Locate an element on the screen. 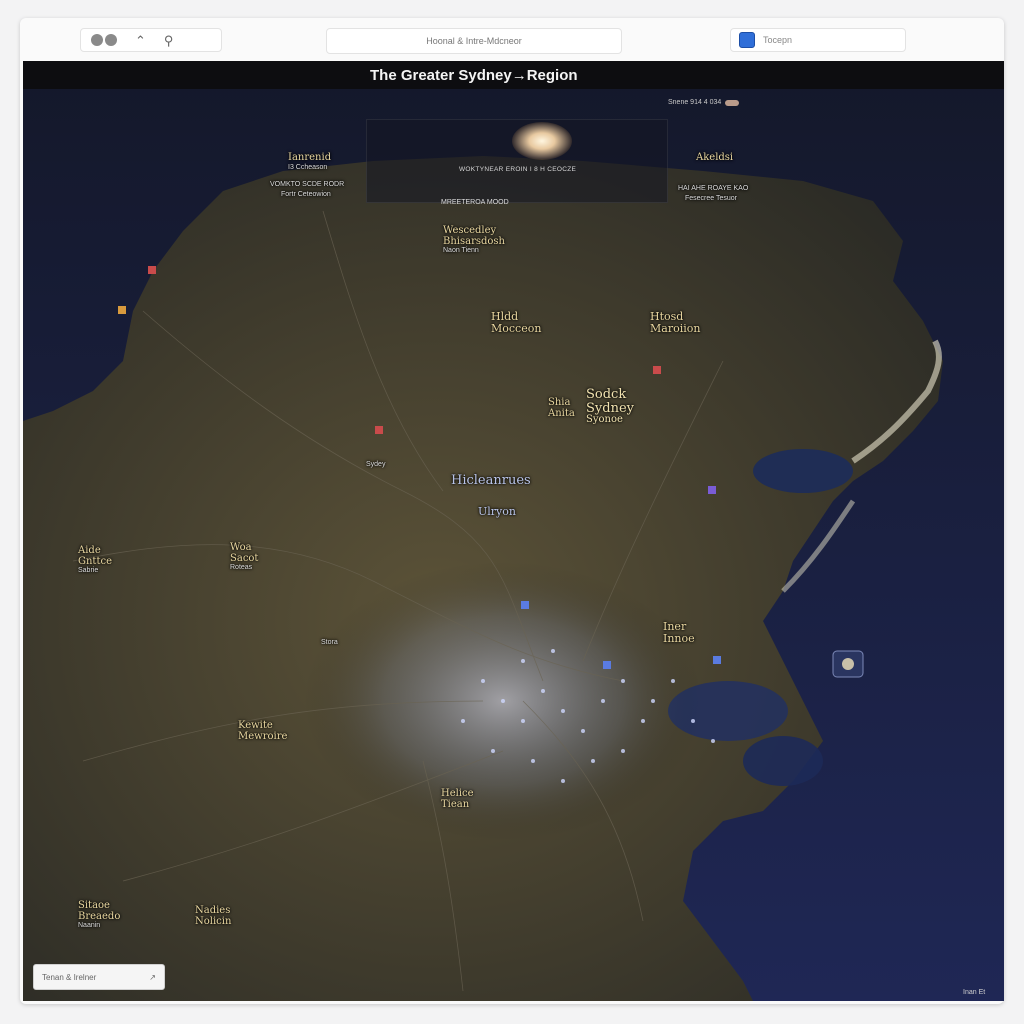 The image size is (1024, 1024). label-left-mid-b: Woa Sacot Roteas is located at coordinates (244, 556).